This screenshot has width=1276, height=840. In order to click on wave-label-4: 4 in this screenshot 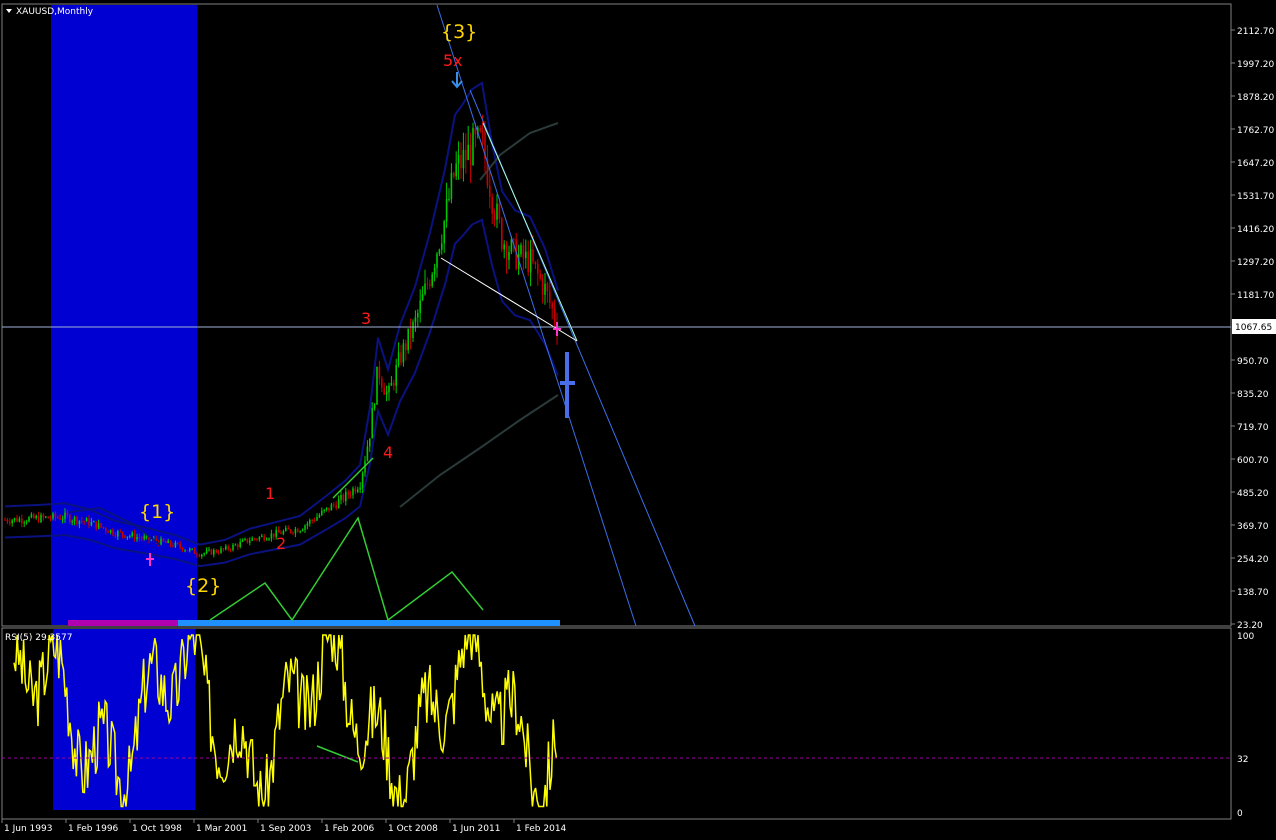, I will do `click(388, 452)`.